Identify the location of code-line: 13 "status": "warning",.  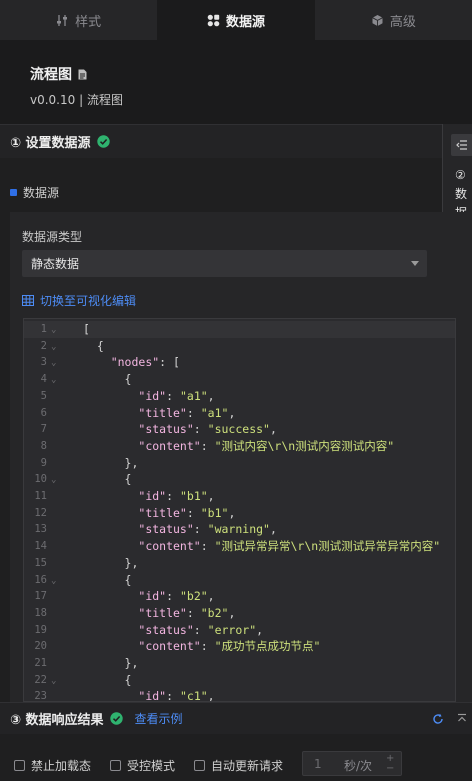
(239, 529).